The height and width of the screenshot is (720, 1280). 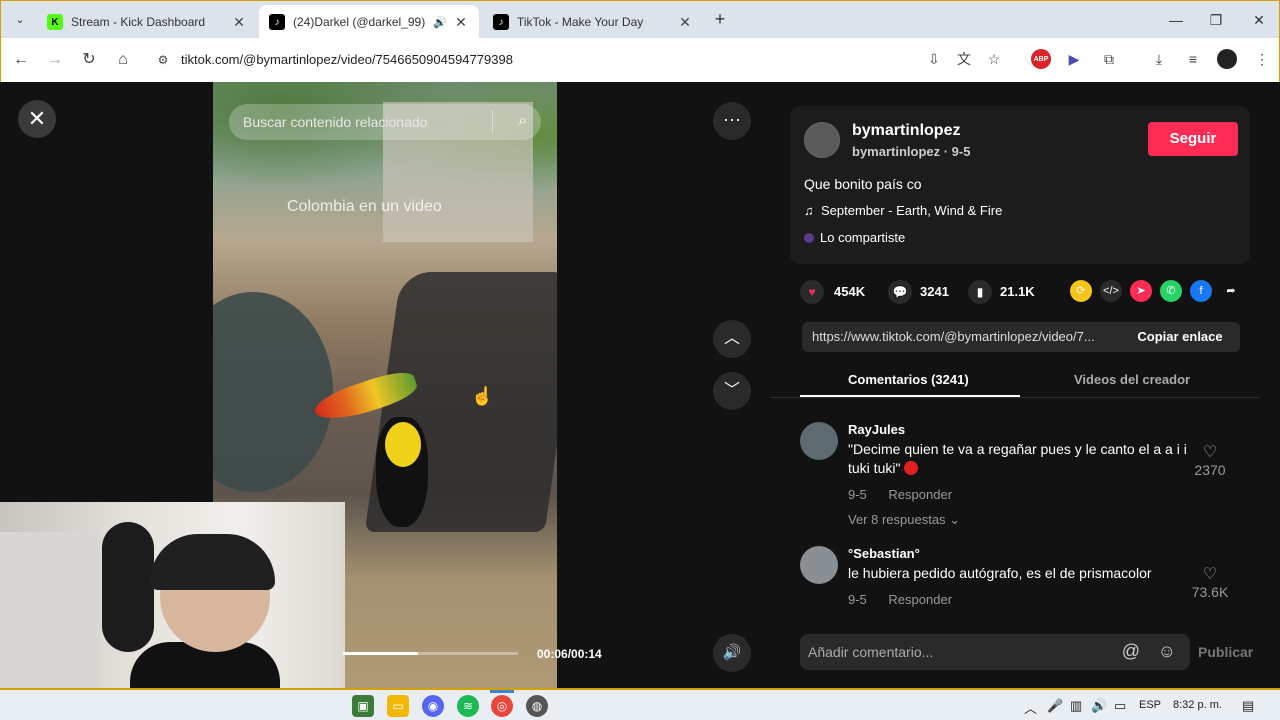 What do you see at coordinates (89, 60) in the screenshot?
I see `reload-icon: ↻` at bounding box center [89, 60].